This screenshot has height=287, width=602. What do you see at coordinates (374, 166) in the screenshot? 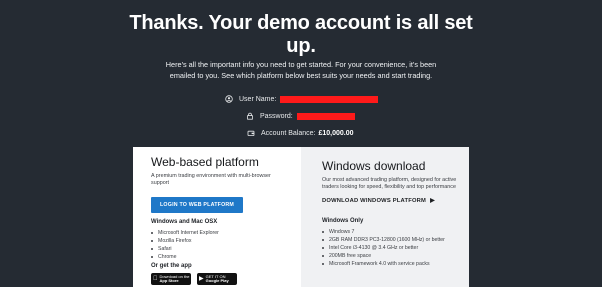
I see `windows-download-title: Windows download` at bounding box center [374, 166].